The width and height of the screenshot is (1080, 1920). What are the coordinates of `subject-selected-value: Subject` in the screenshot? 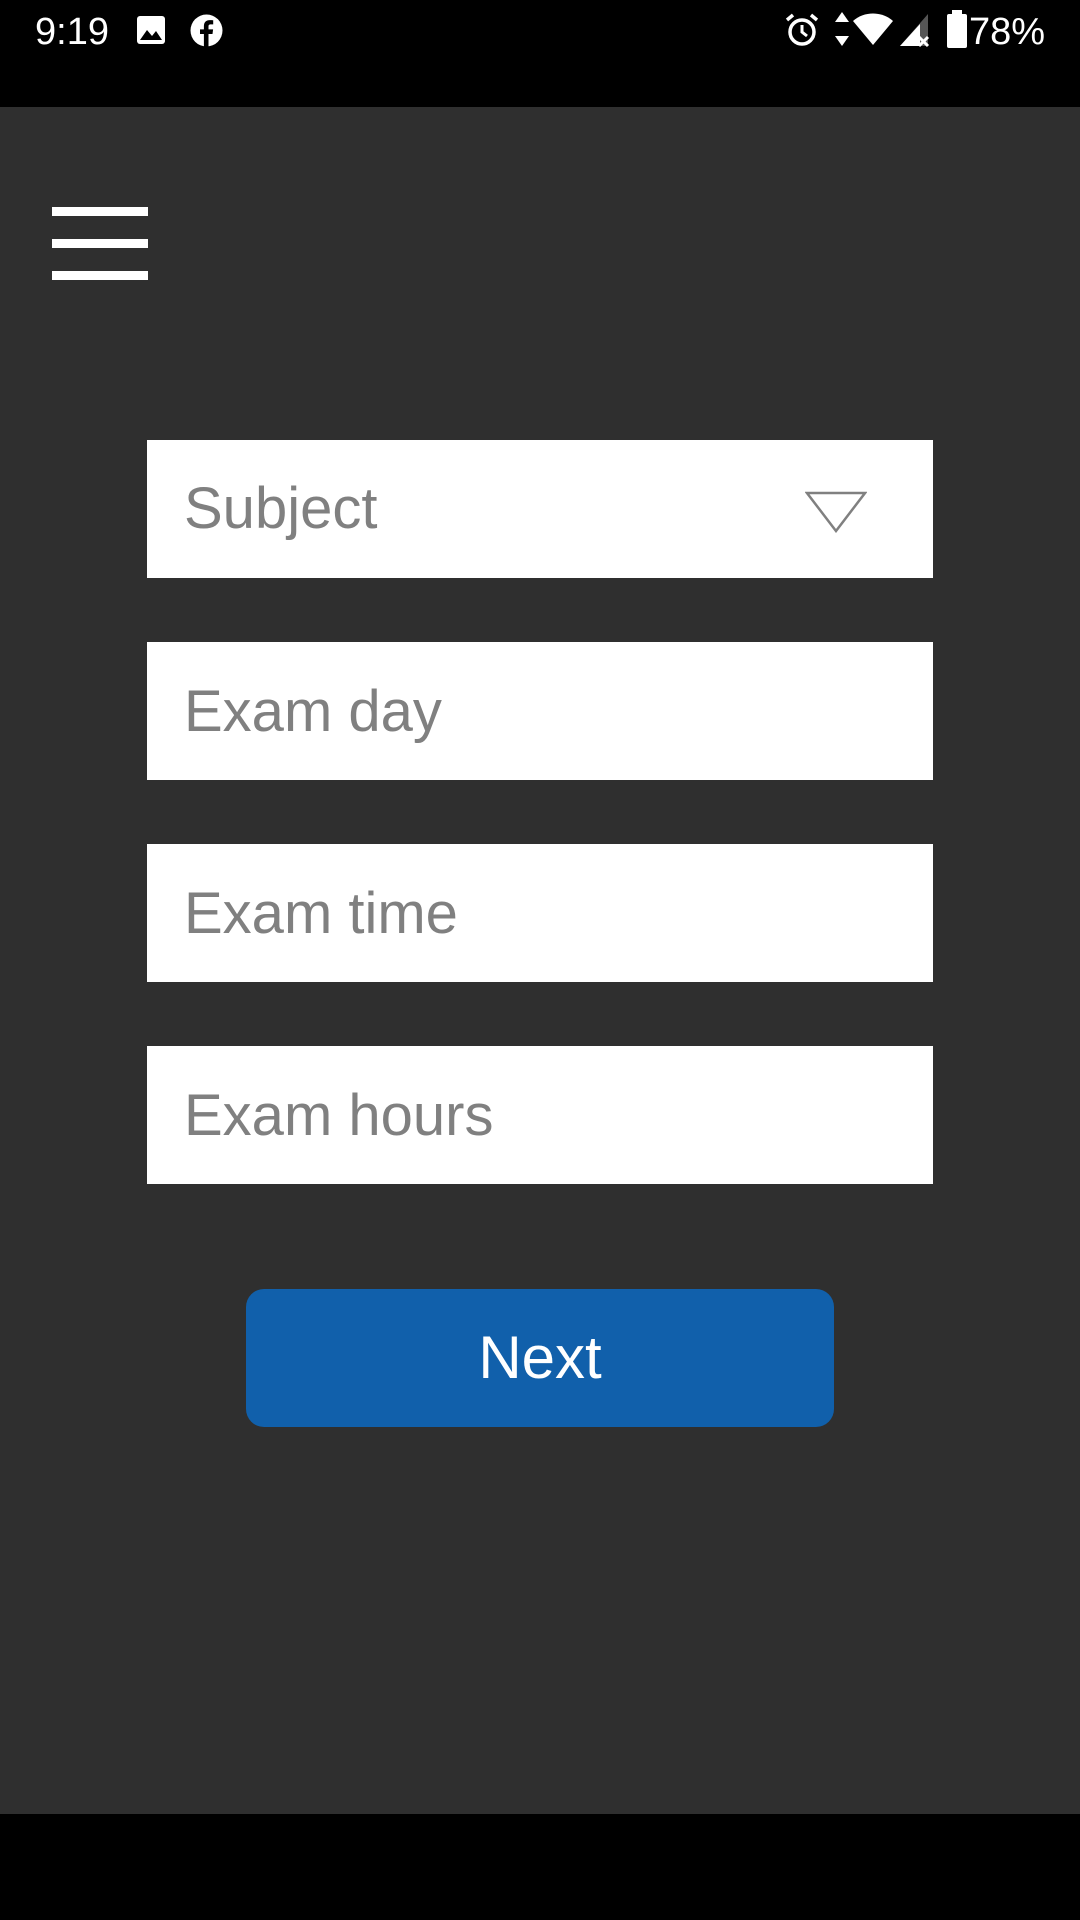 It's located at (281, 508).